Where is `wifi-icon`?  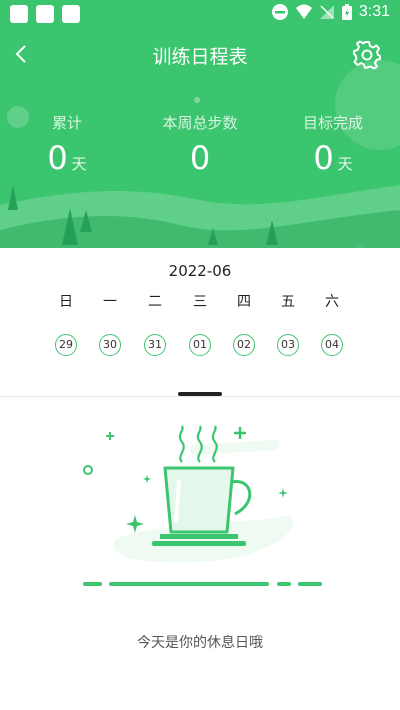 wifi-icon is located at coordinates (303, 11).